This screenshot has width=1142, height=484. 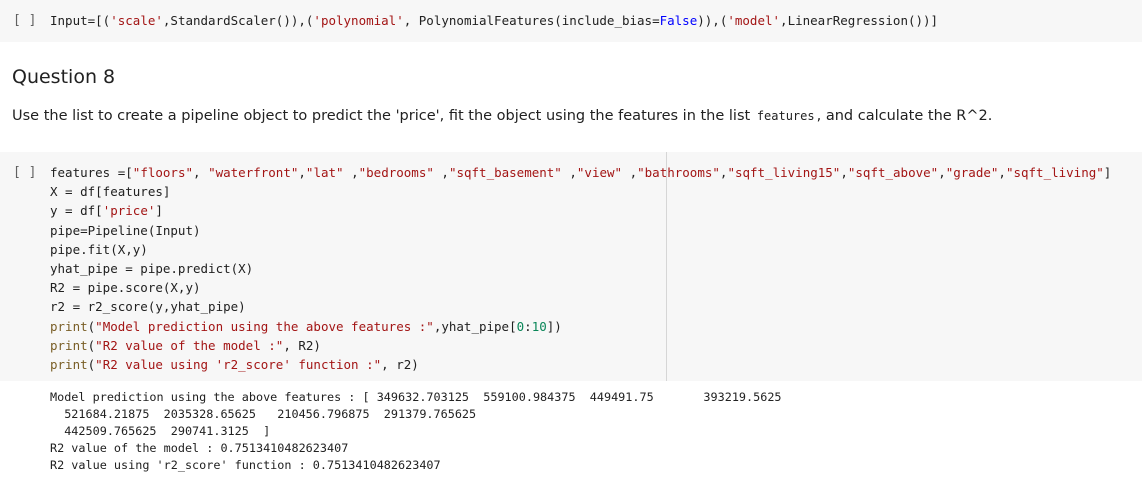 I want to click on code-text: , PolynomialFeatures(include_bias=, so click(x=531, y=20).